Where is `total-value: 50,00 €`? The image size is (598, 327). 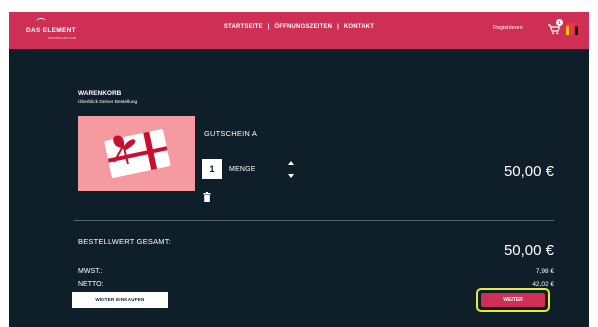
total-value: 50,00 € is located at coordinates (528, 250).